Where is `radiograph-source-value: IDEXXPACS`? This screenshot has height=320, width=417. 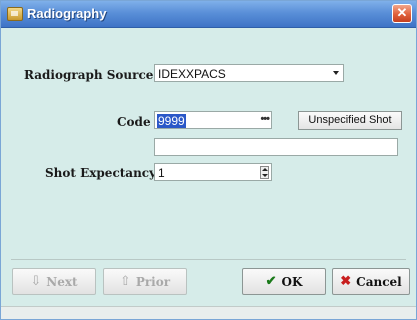 radiograph-source-value: IDEXXPACS is located at coordinates (192, 74).